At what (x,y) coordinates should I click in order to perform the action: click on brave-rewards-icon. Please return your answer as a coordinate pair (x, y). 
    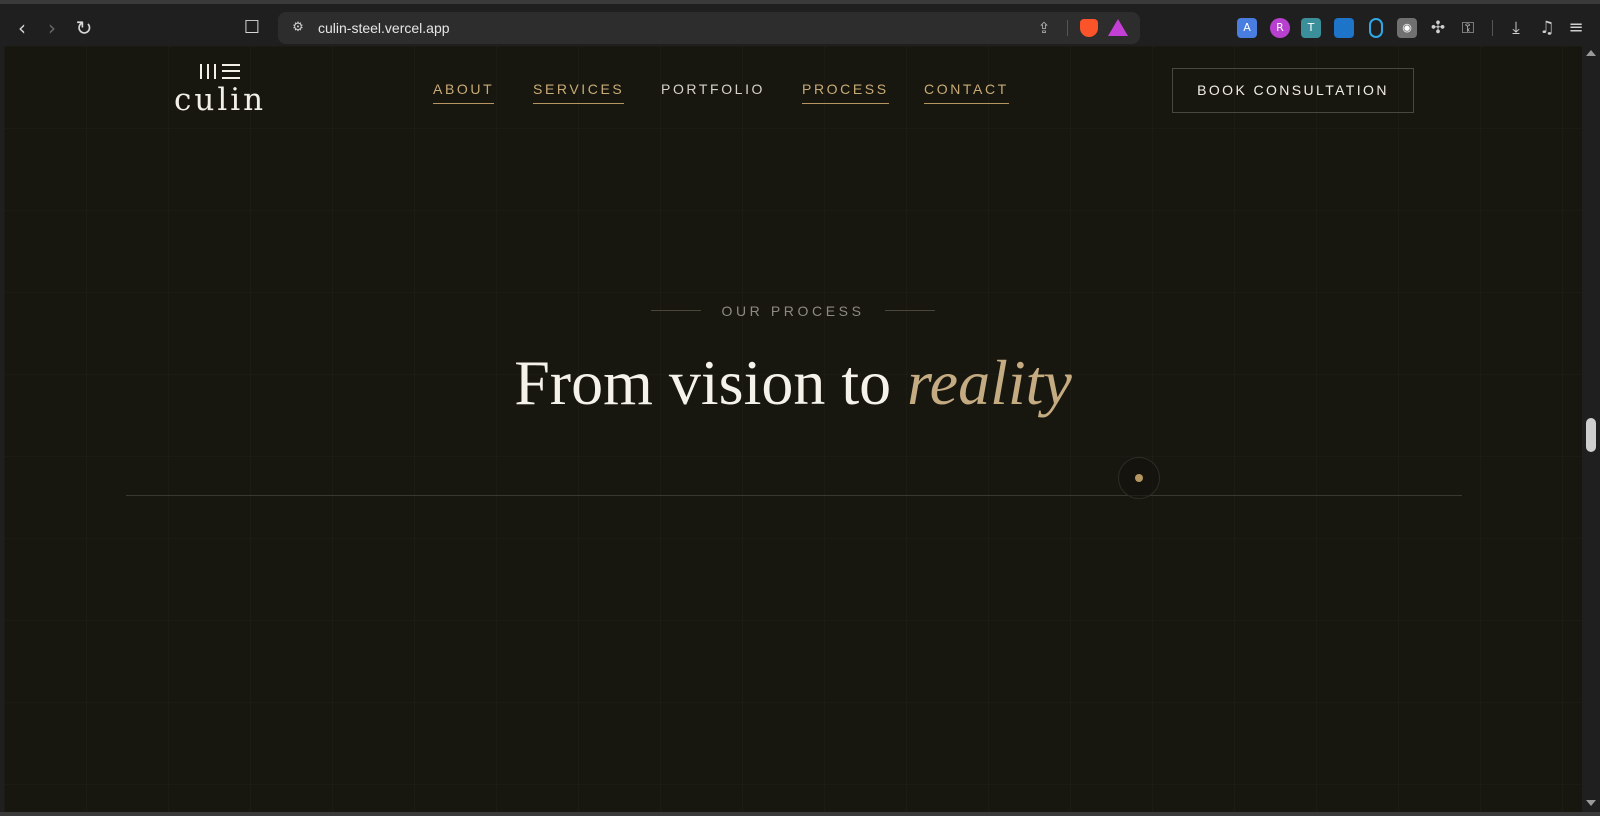
    Looking at the image, I should click on (1118, 27).